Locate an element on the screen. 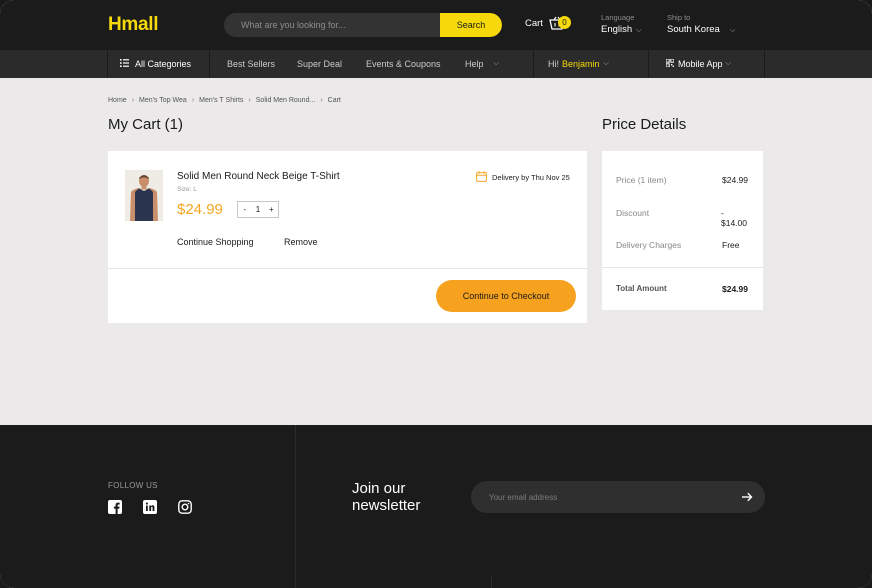 The width and height of the screenshot is (872, 588). user-name: Benjamin is located at coordinates (581, 64).